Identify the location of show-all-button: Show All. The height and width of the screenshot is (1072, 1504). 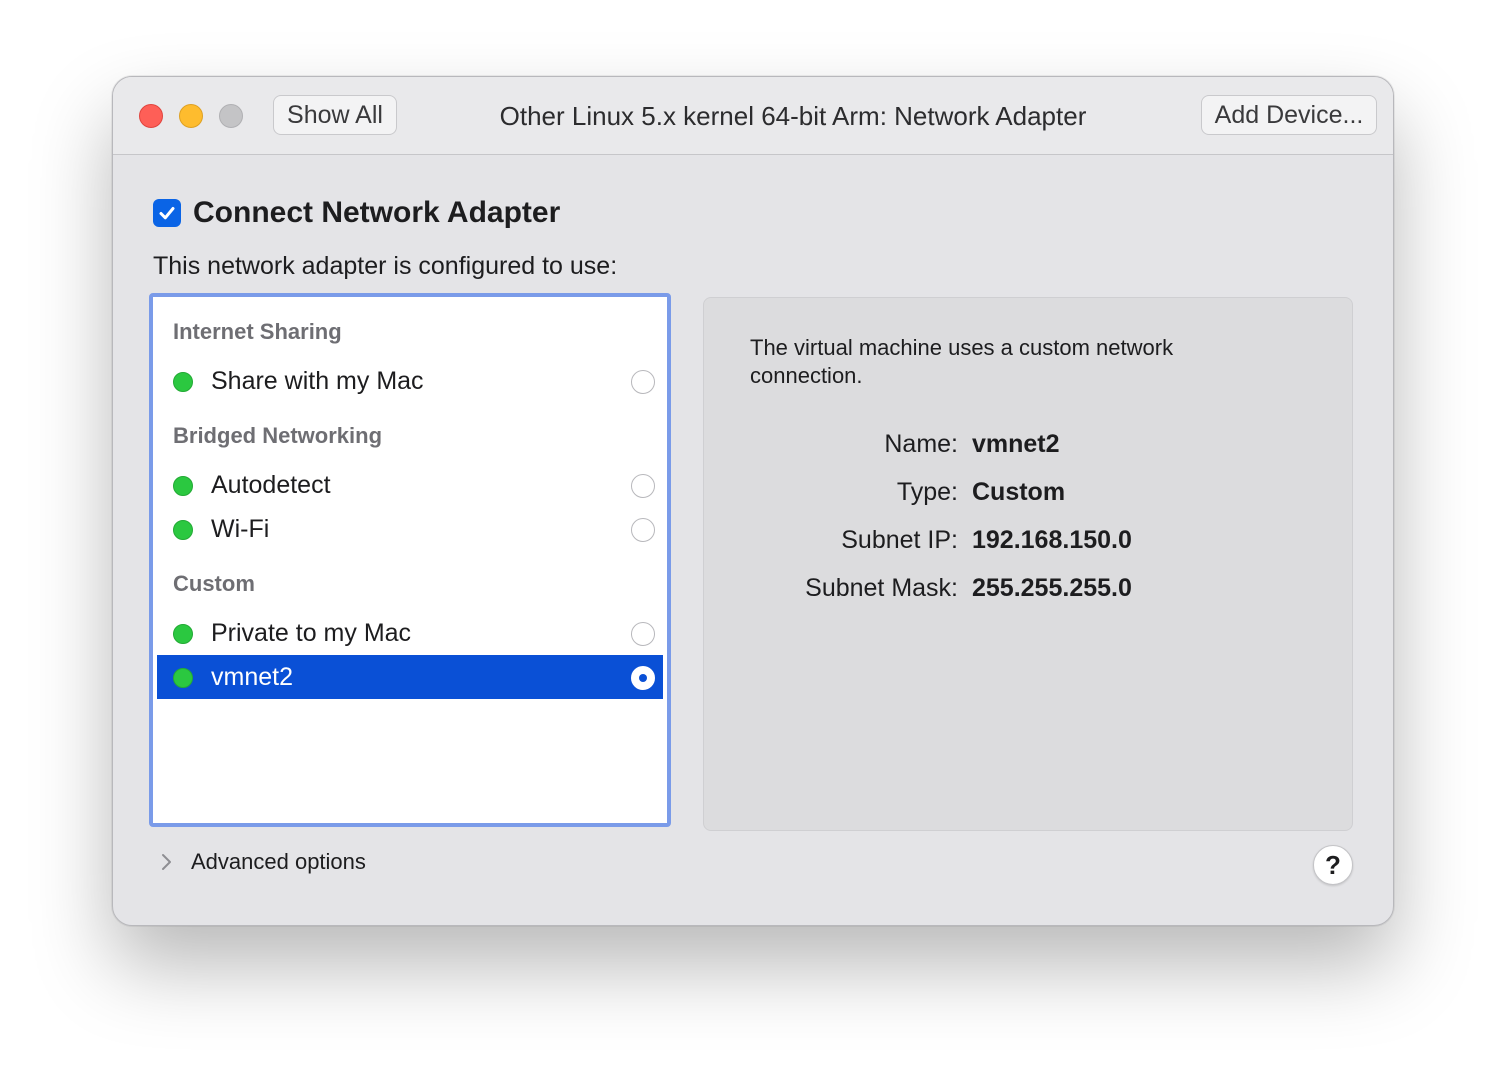
(335, 115).